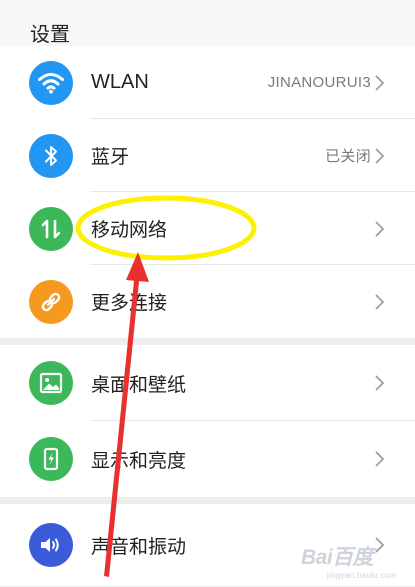 The height and width of the screenshot is (587, 415). I want to click on settings-row-display: 显示和亮度, so click(207, 459).